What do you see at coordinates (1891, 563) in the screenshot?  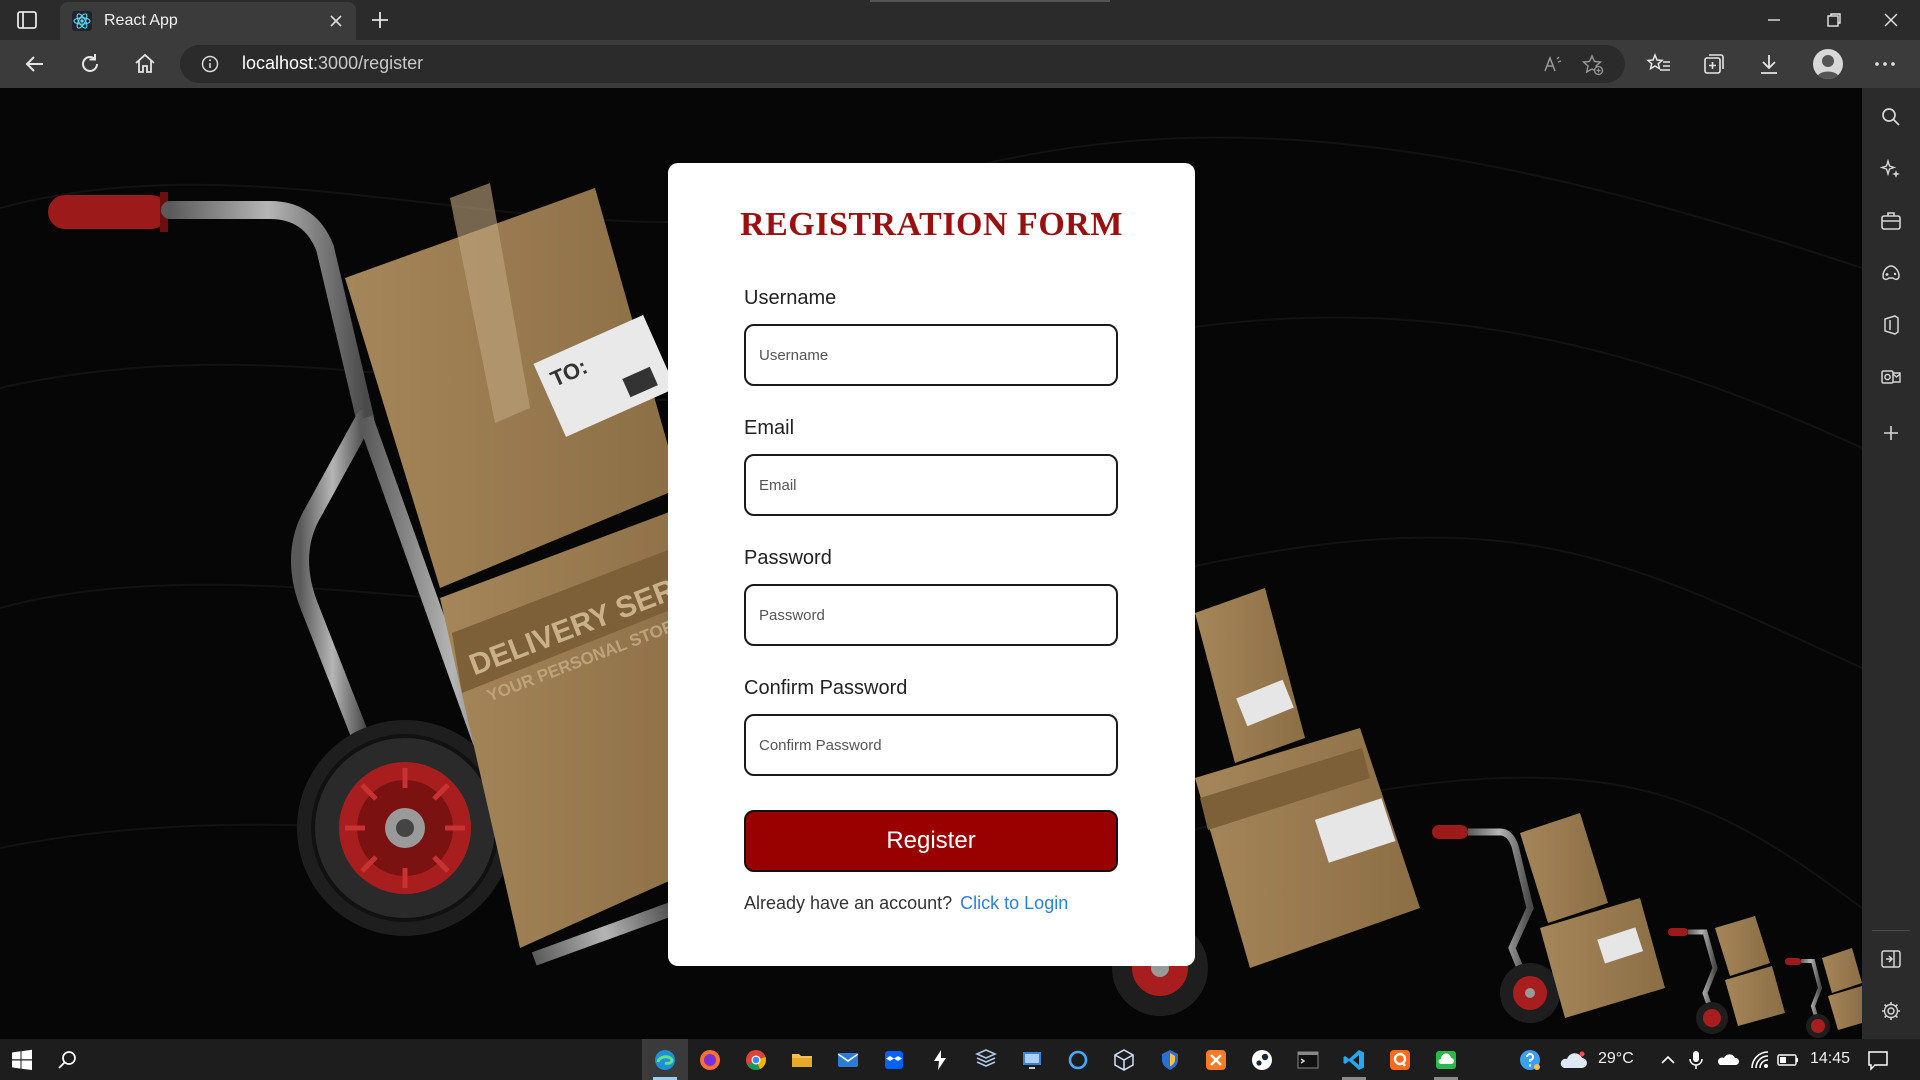 I see `edge-sidebar` at bounding box center [1891, 563].